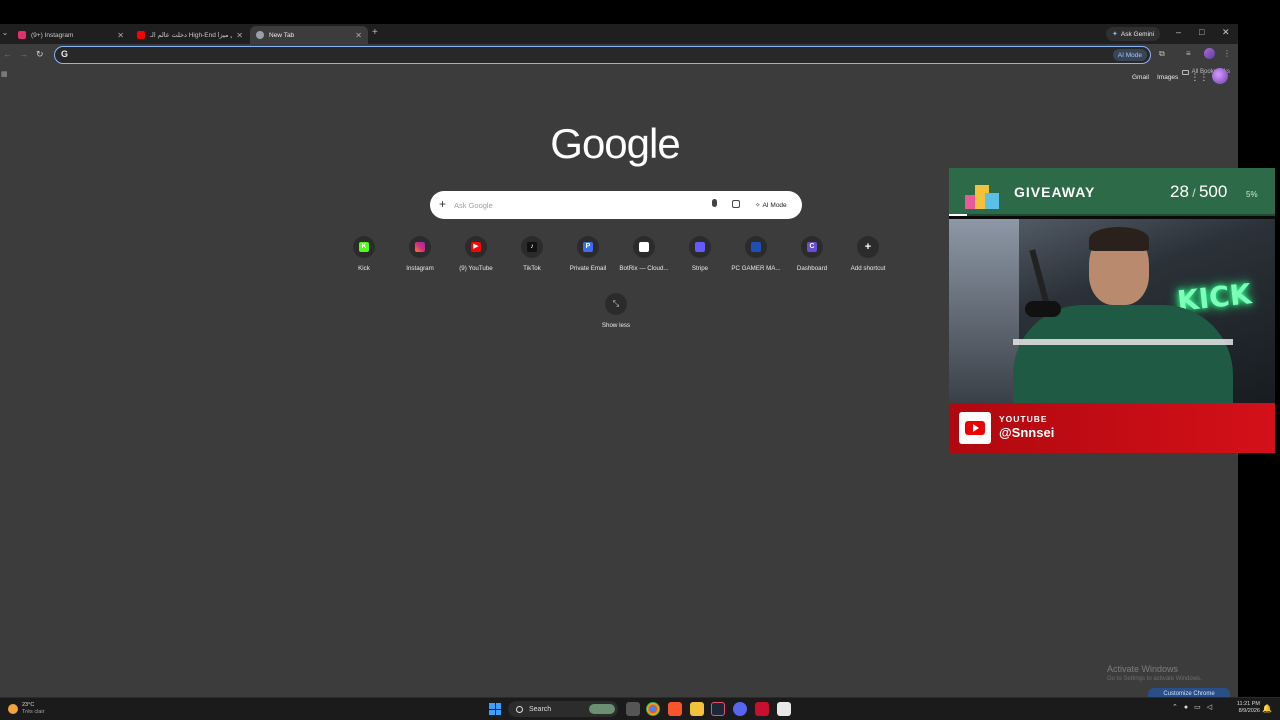 This screenshot has height=720, width=1280. Describe the element at coordinates (52, 35) in the screenshot. I see `tab-label: (9+) Instagram` at that location.